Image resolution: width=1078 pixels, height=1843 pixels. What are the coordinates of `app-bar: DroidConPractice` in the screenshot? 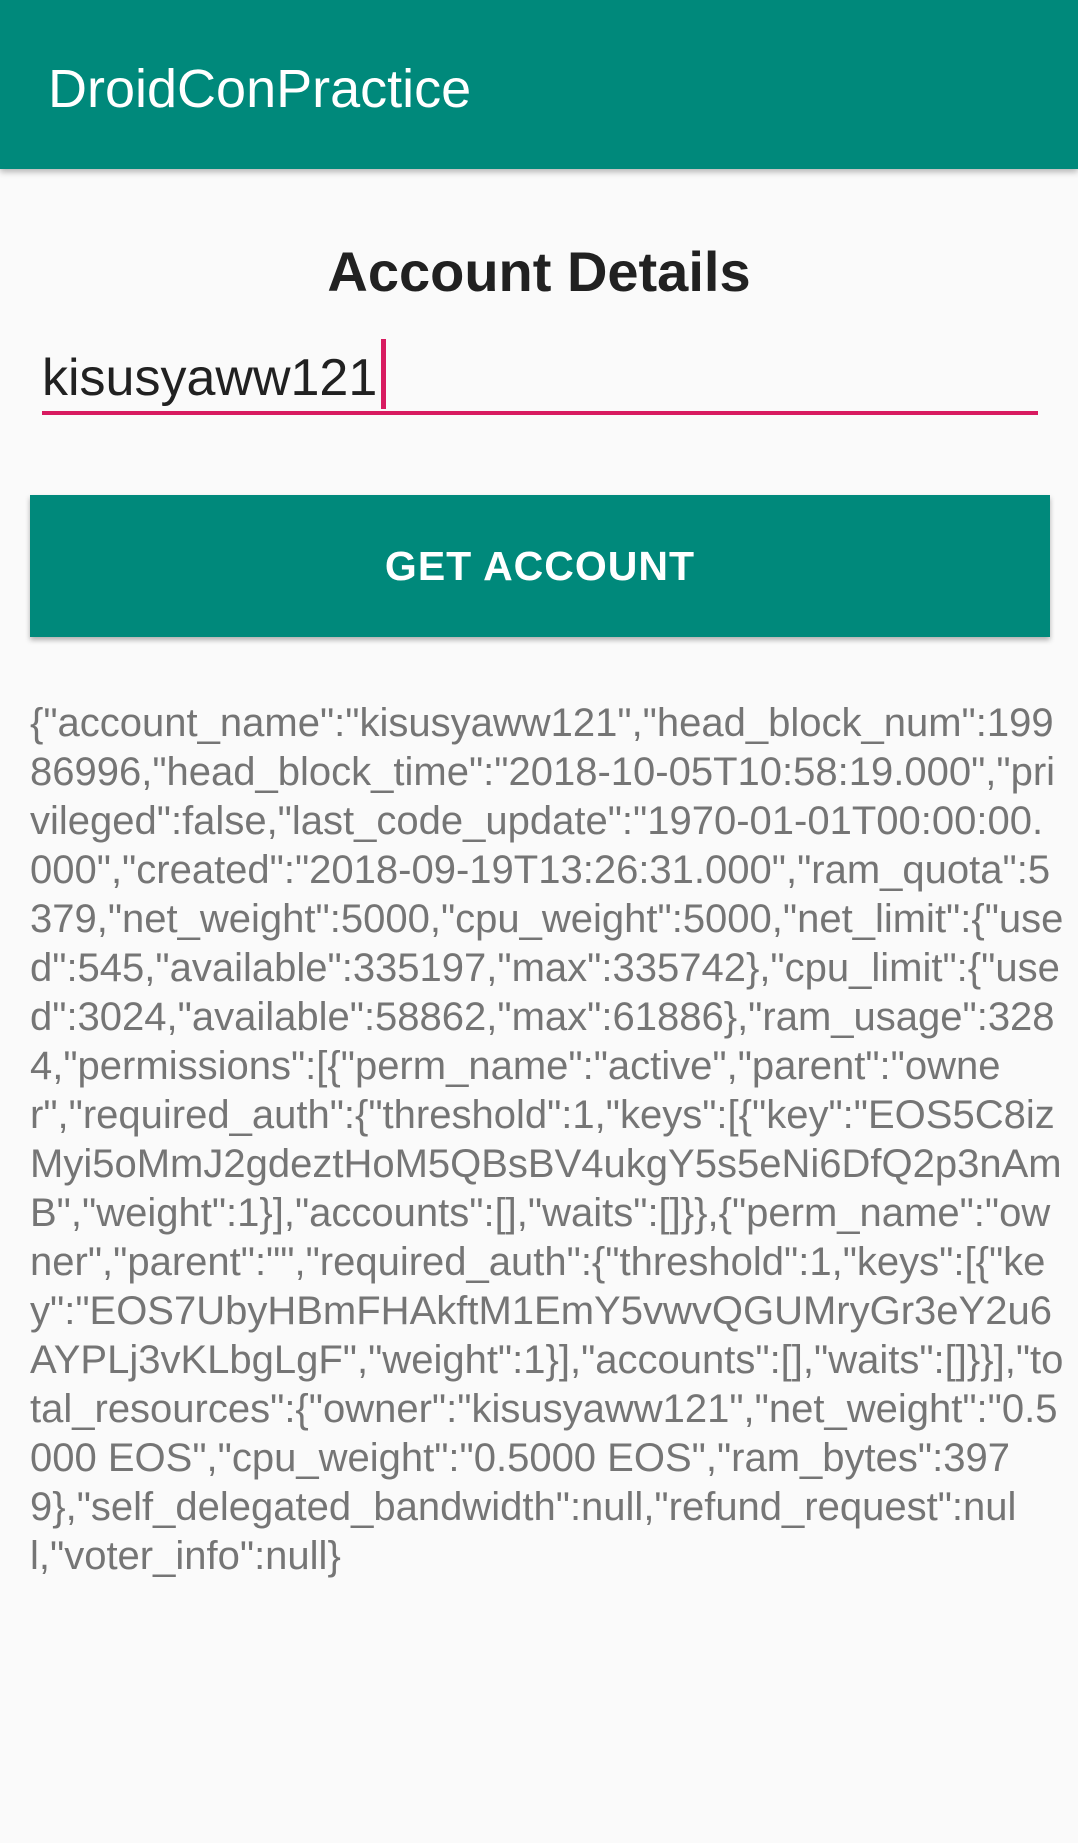 It's located at (539, 84).